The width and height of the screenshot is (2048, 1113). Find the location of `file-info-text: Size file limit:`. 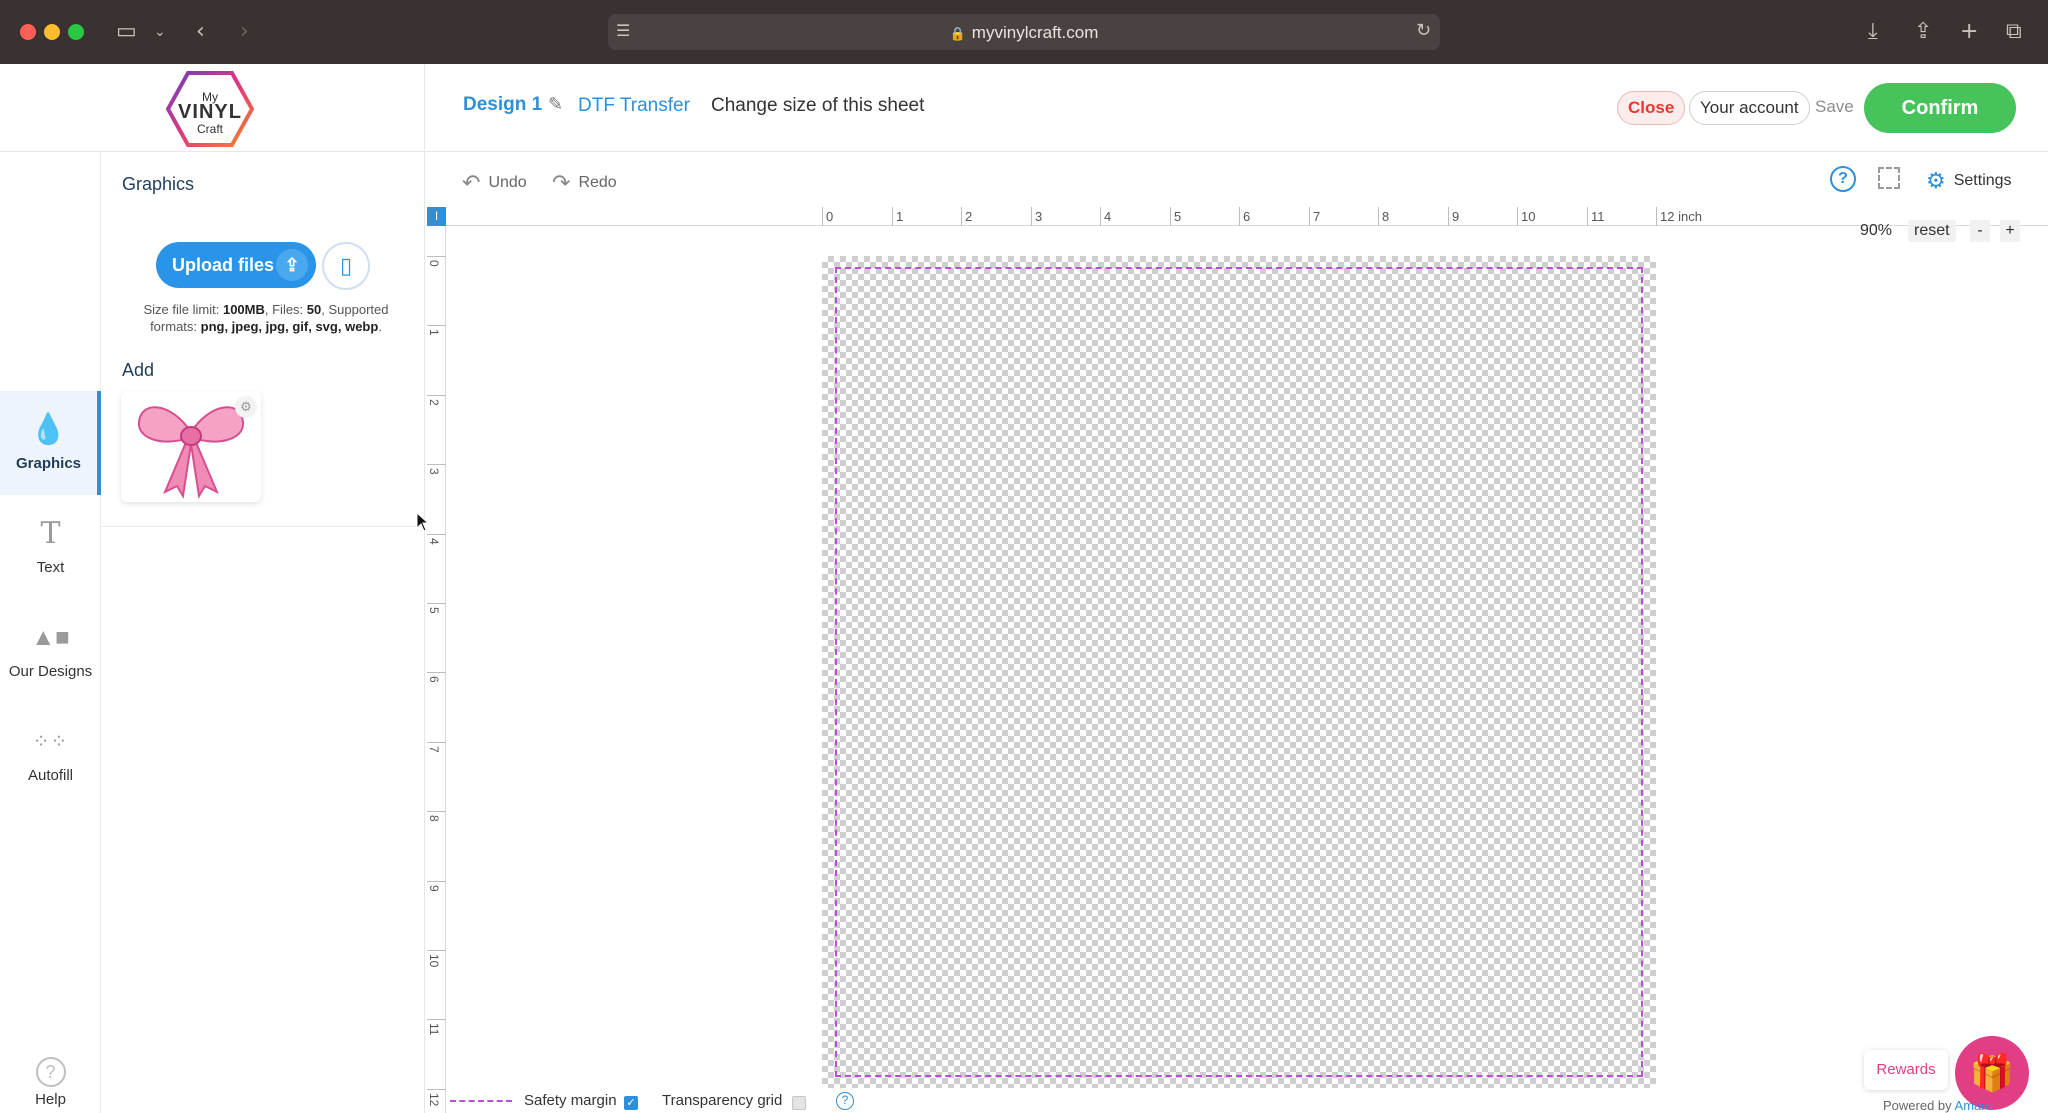

file-info-text: Size file limit: is located at coordinates (183, 309).